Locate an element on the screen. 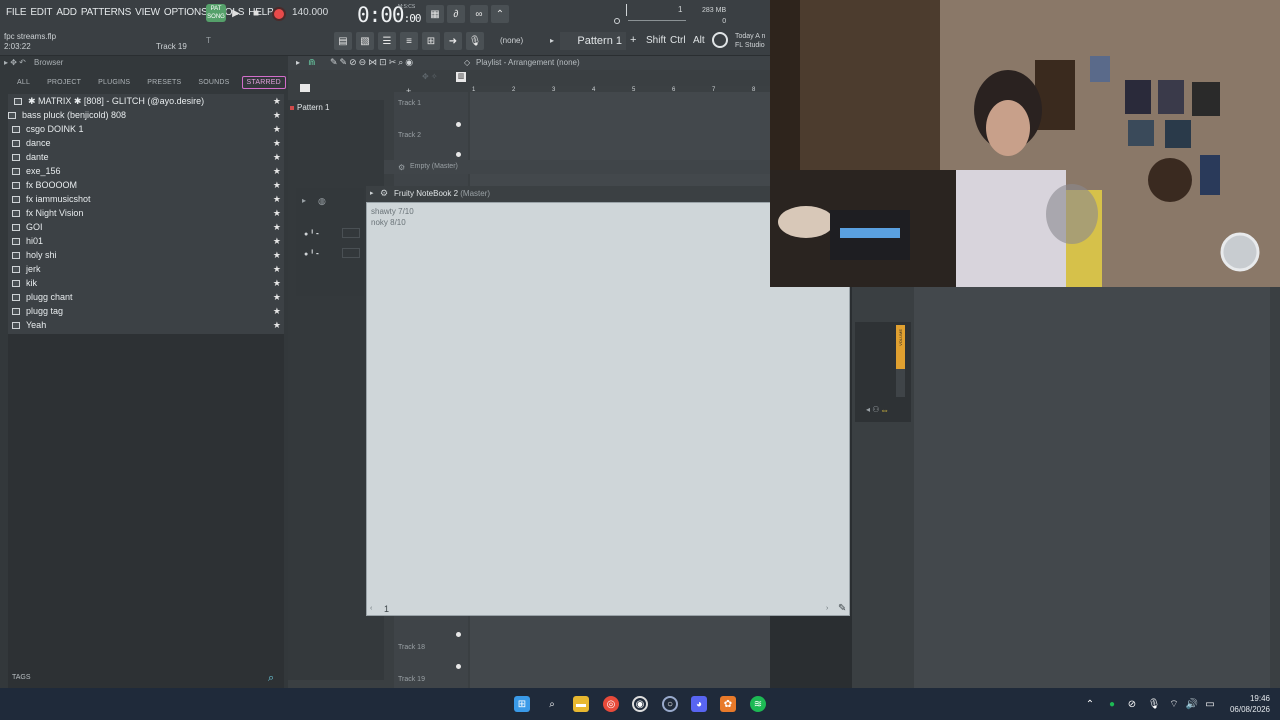 The image size is (1280, 720). typing-keyboard-icon: ▦ is located at coordinates (435, 14).